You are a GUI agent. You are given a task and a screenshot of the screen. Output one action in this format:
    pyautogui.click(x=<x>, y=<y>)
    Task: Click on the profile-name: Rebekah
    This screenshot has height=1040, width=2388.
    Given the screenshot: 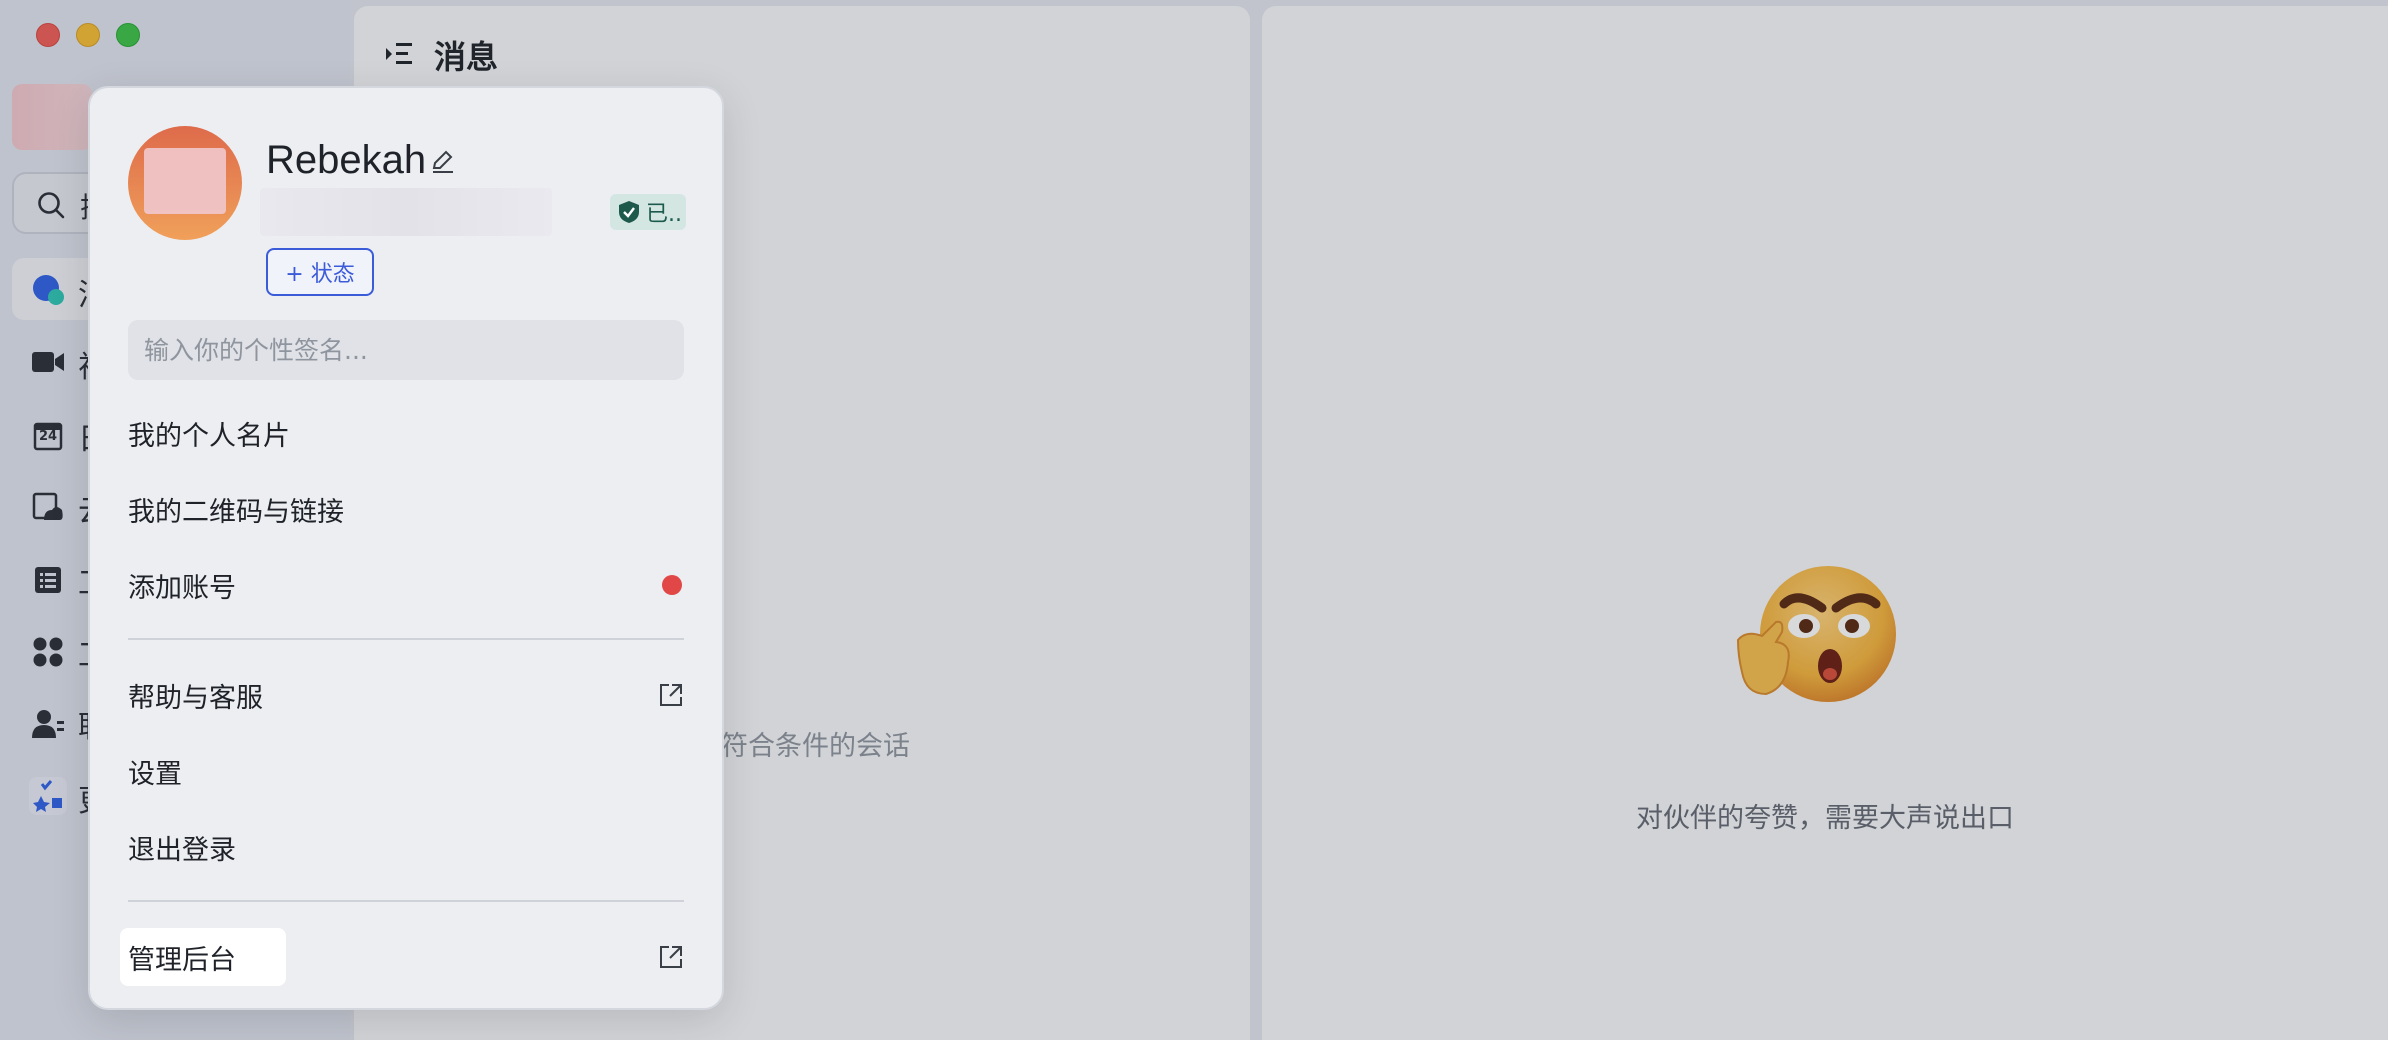 What is the action you would take?
    pyautogui.click(x=346, y=160)
    